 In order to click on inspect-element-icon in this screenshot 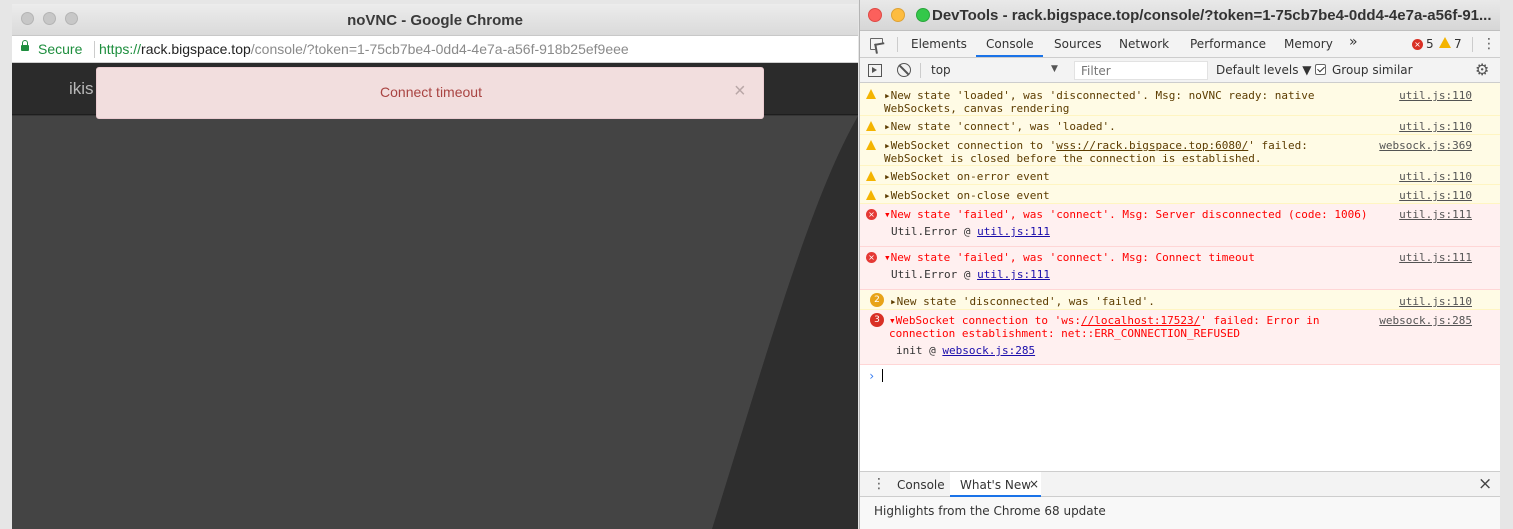, I will do `click(876, 44)`.